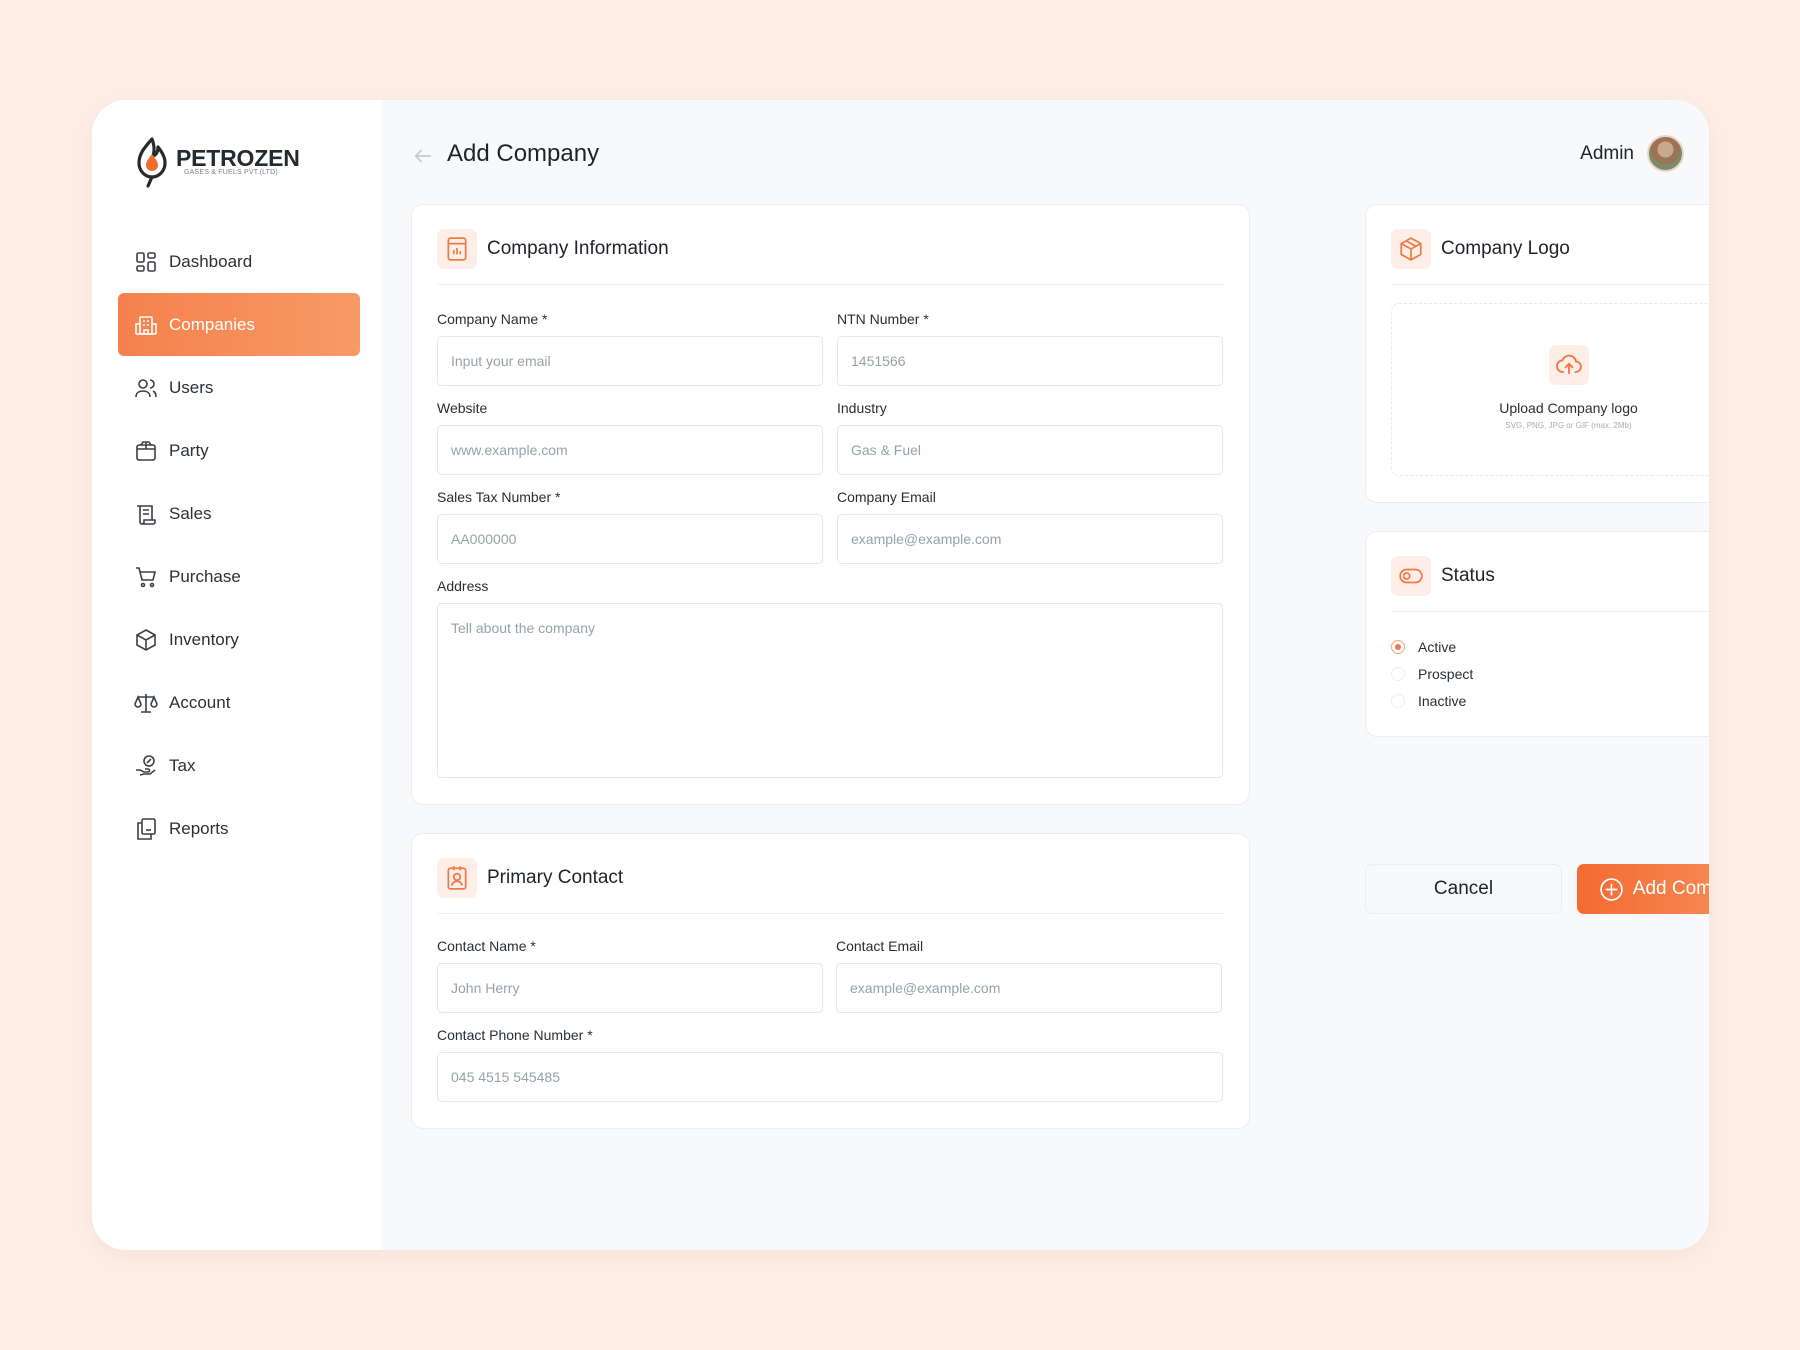  What do you see at coordinates (883, 319) in the screenshot?
I see `ntn-number-label: NTN Number *` at bounding box center [883, 319].